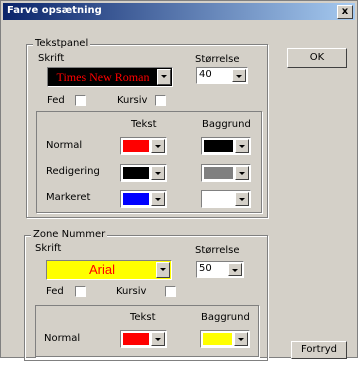 The image size is (360, 367). I want to click on text-panel-size-value: 40, so click(205, 74).